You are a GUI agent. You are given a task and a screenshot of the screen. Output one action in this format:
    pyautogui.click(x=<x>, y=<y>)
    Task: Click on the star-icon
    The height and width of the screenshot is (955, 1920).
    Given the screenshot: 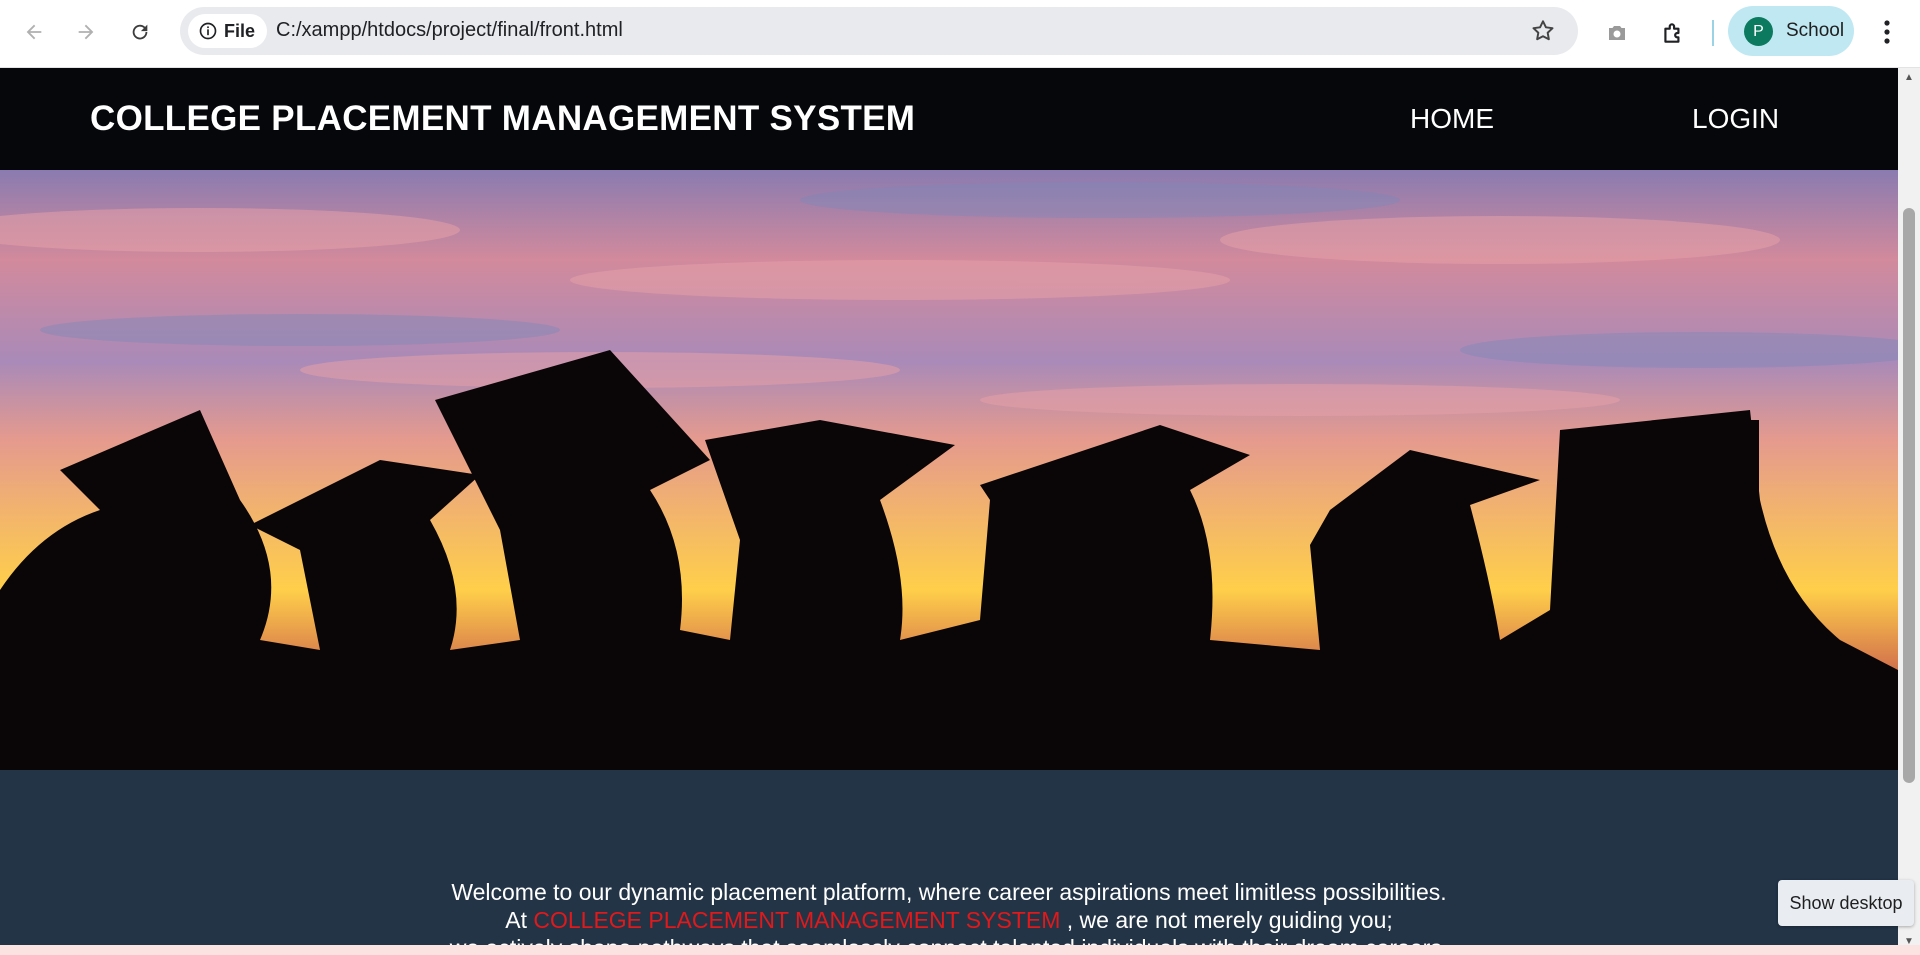 What is the action you would take?
    pyautogui.click(x=1543, y=30)
    